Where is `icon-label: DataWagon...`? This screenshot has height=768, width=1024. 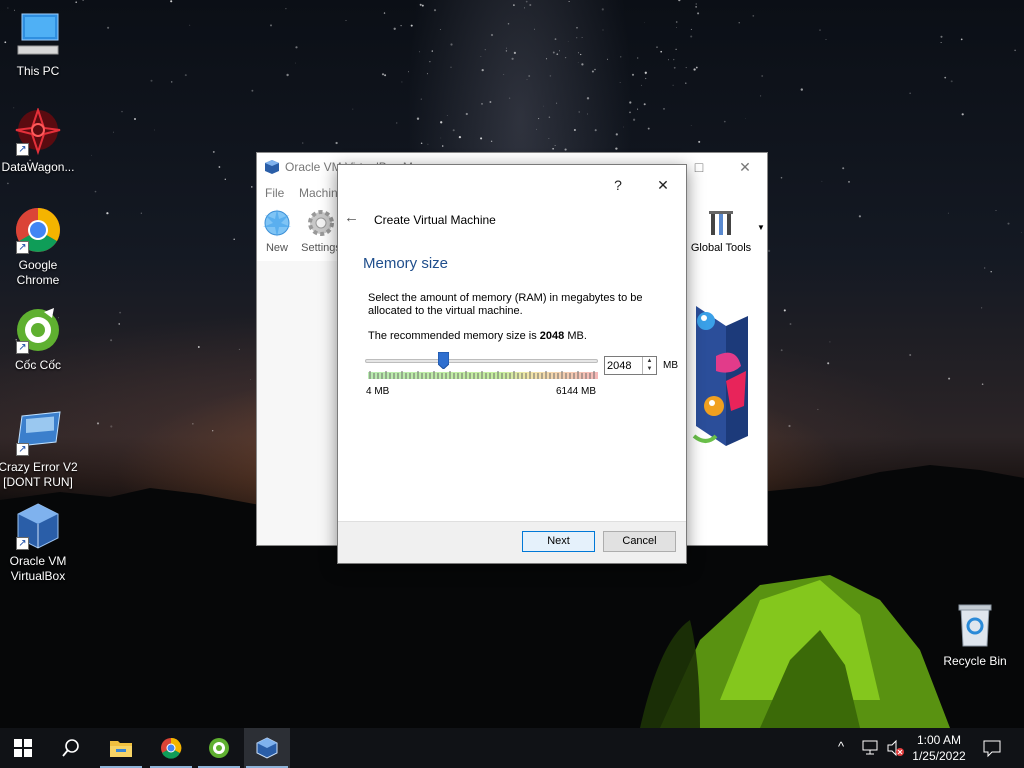
icon-label: DataWagon... is located at coordinates (38, 167).